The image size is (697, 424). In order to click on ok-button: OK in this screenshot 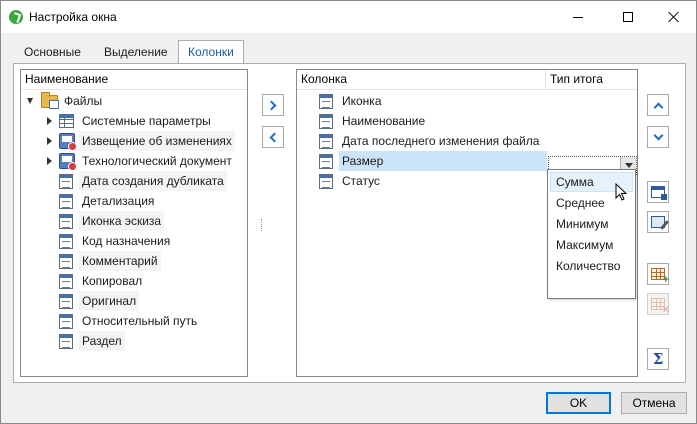, I will do `click(578, 403)`.